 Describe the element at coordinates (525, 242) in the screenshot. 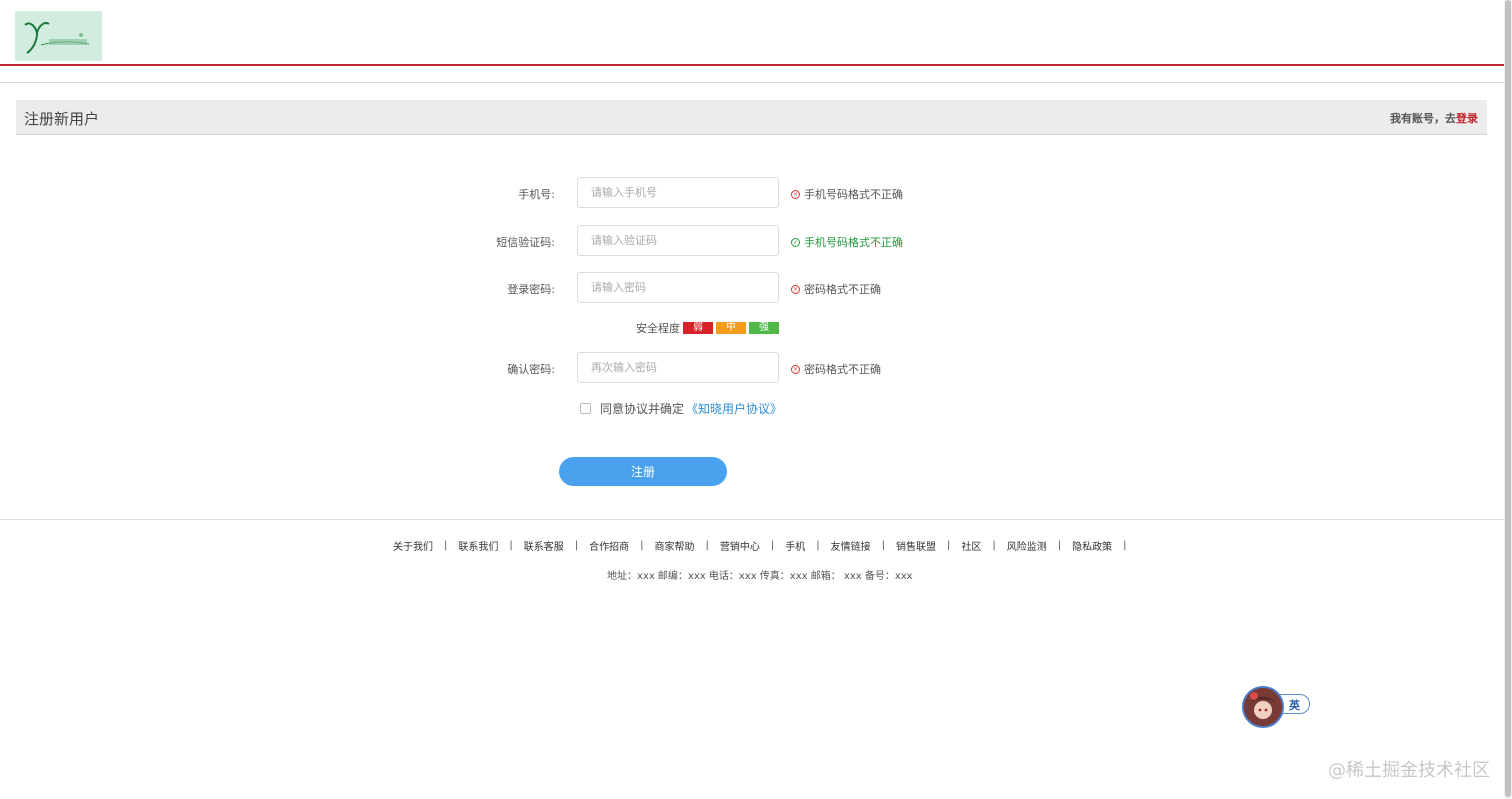

I see `sms-code-label: 短信验证码:` at that location.